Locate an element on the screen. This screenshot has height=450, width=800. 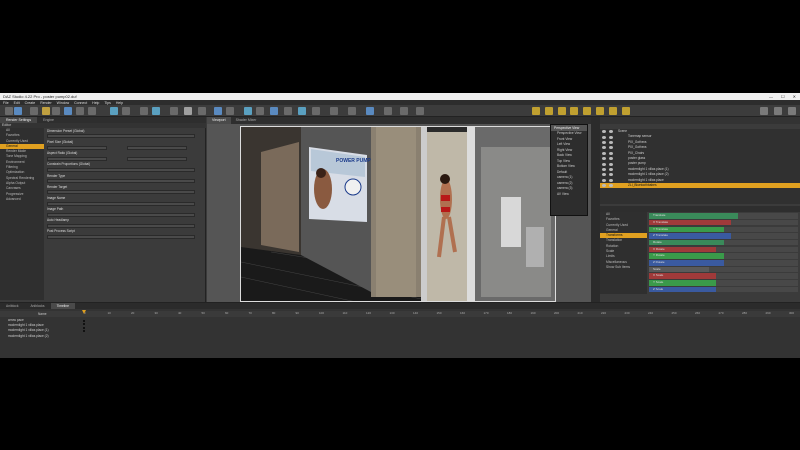
parameter-category-item: Show Sub Items is located at coordinates (623, 267).